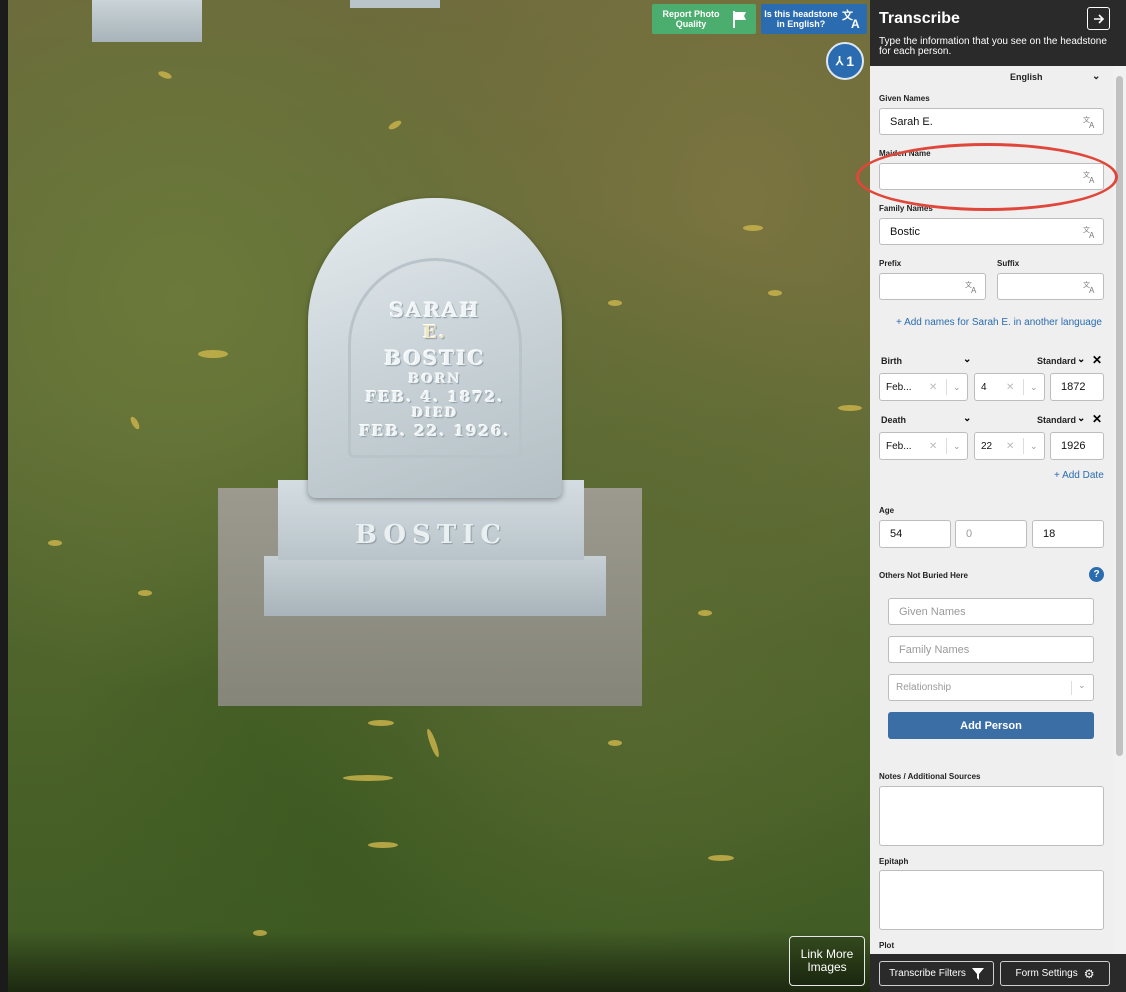 The image size is (1126, 992). What do you see at coordinates (969, 534) in the screenshot?
I see `age-months-value: 0` at bounding box center [969, 534].